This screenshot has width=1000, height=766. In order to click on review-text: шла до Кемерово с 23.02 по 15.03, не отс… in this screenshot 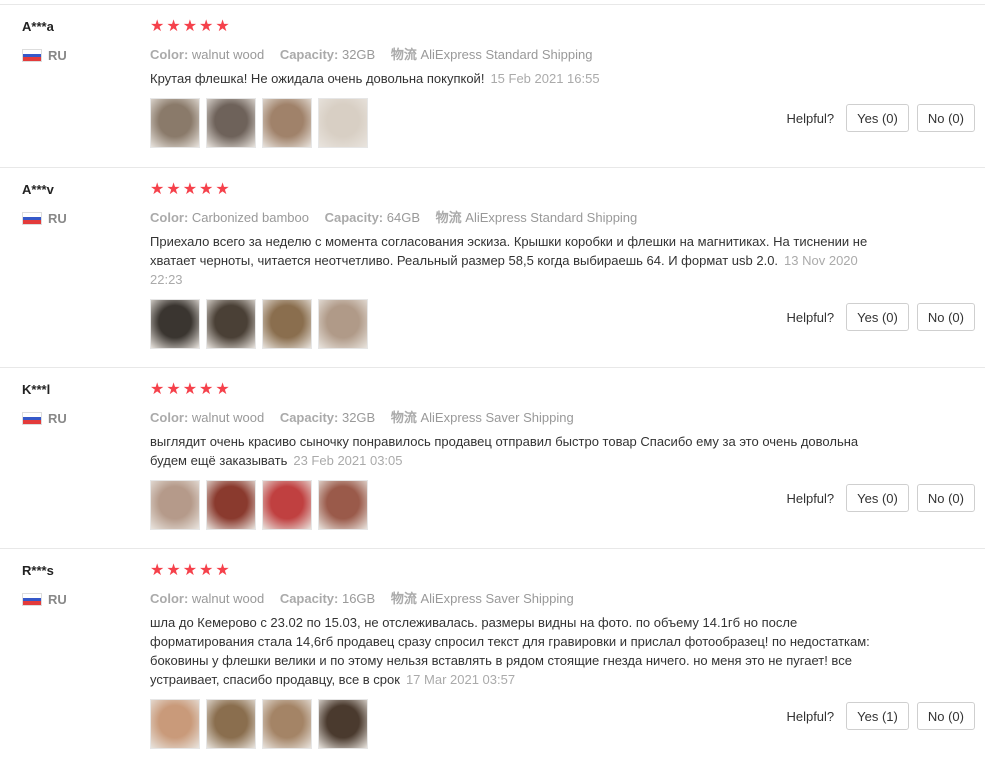, I will do `click(517, 651)`.